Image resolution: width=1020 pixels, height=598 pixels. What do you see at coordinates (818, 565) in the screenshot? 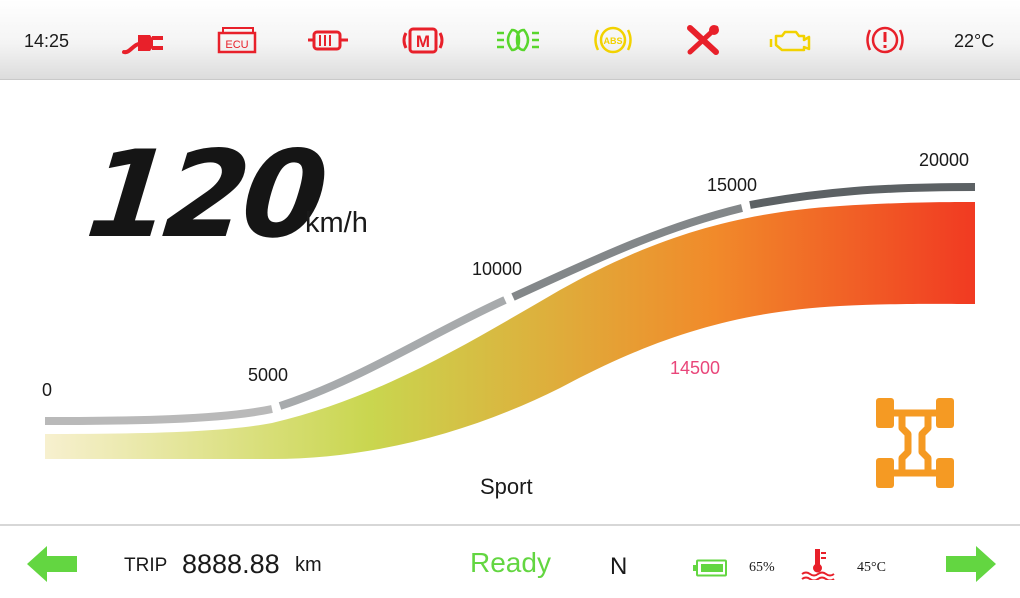
I see `coolant-temperature-icon` at bounding box center [818, 565].